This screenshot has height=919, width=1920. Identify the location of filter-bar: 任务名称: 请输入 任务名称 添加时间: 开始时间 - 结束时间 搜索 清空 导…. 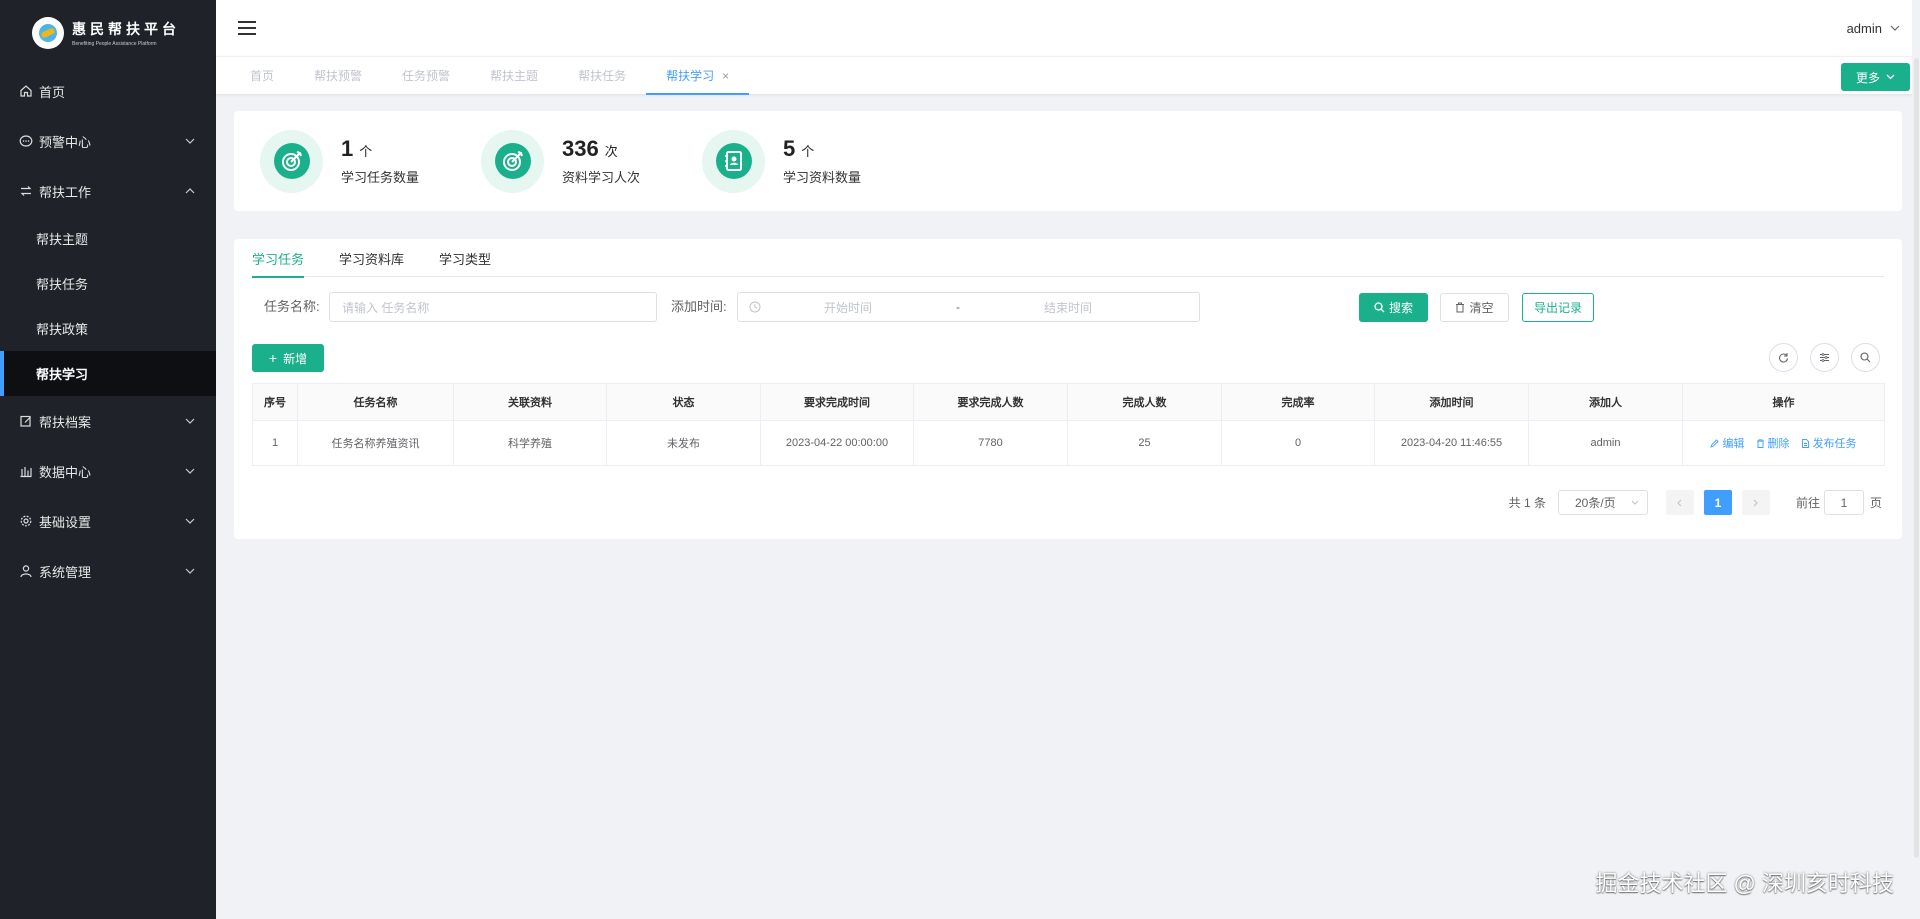
(1068, 307).